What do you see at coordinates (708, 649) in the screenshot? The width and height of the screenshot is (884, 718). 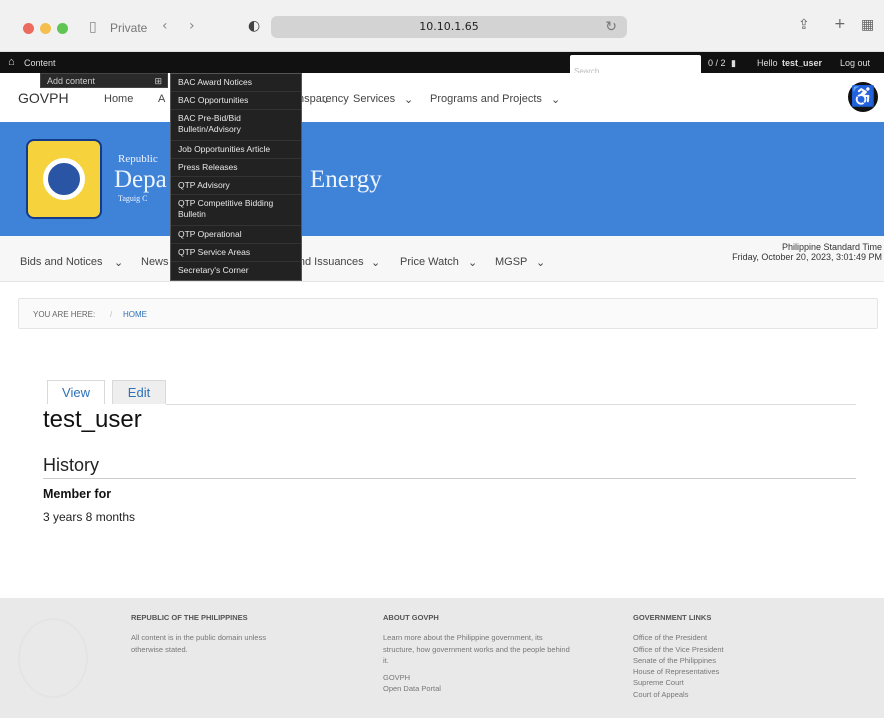 I see `footer-link: Office of the Vice President` at bounding box center [708, 649].